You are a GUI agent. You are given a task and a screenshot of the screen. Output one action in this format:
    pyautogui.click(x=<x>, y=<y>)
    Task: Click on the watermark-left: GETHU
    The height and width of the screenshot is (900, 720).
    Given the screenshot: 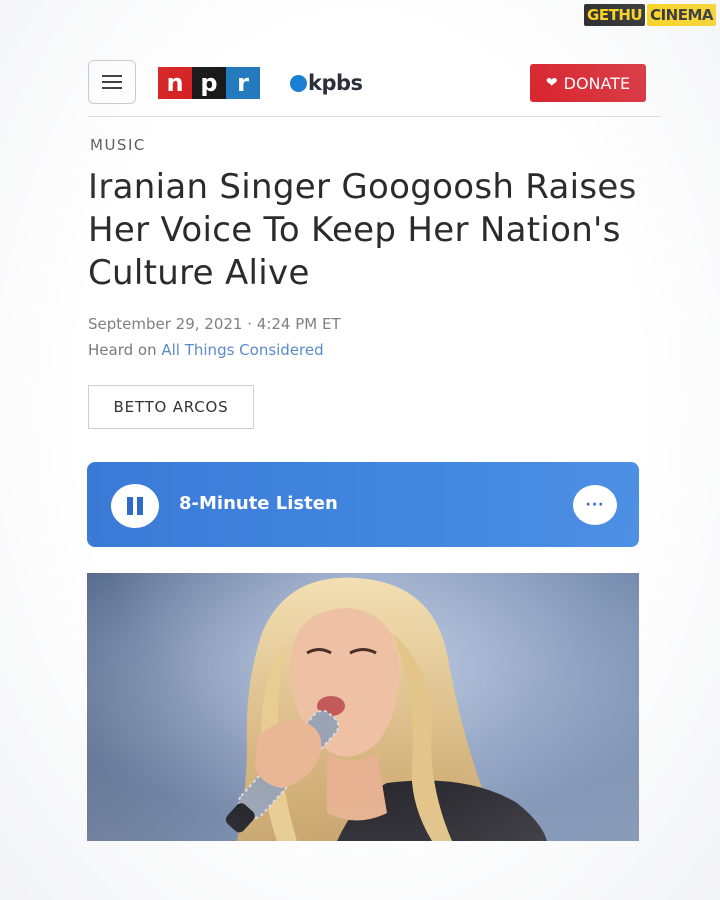 What is the action you would take?
    pyautogui.click(x=615, y=15)
    